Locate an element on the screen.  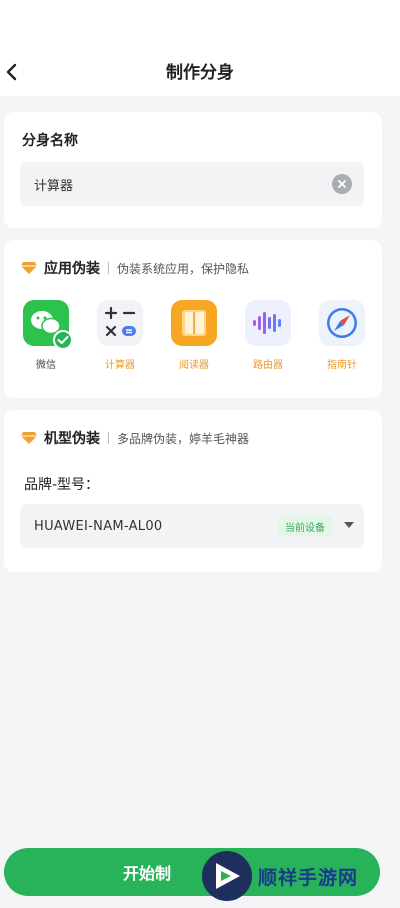
app-option-wechat: 微信 is located at coordinates (46, 335).